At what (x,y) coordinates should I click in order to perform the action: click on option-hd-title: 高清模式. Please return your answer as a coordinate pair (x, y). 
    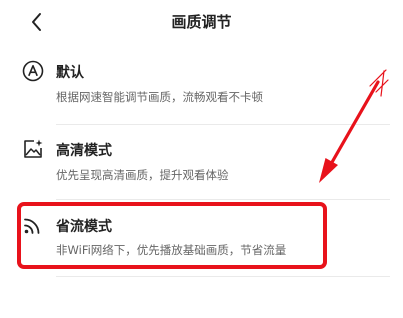
    Looking at the image, I should click on (84, 151).